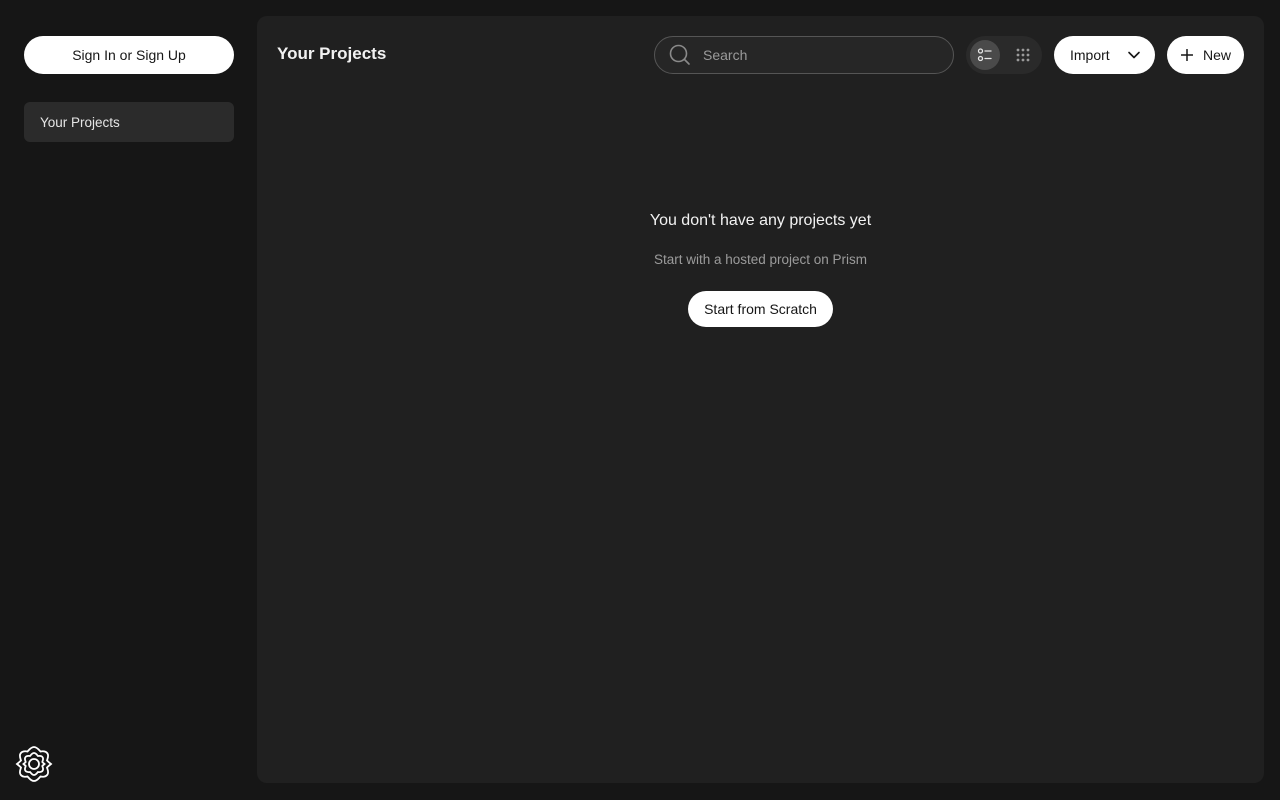 The image size is (1280, 800). What do you see at coordinates (34, 764) in the screenshot?
I see `flower-logo-icon` at bounding box center [34, 764].